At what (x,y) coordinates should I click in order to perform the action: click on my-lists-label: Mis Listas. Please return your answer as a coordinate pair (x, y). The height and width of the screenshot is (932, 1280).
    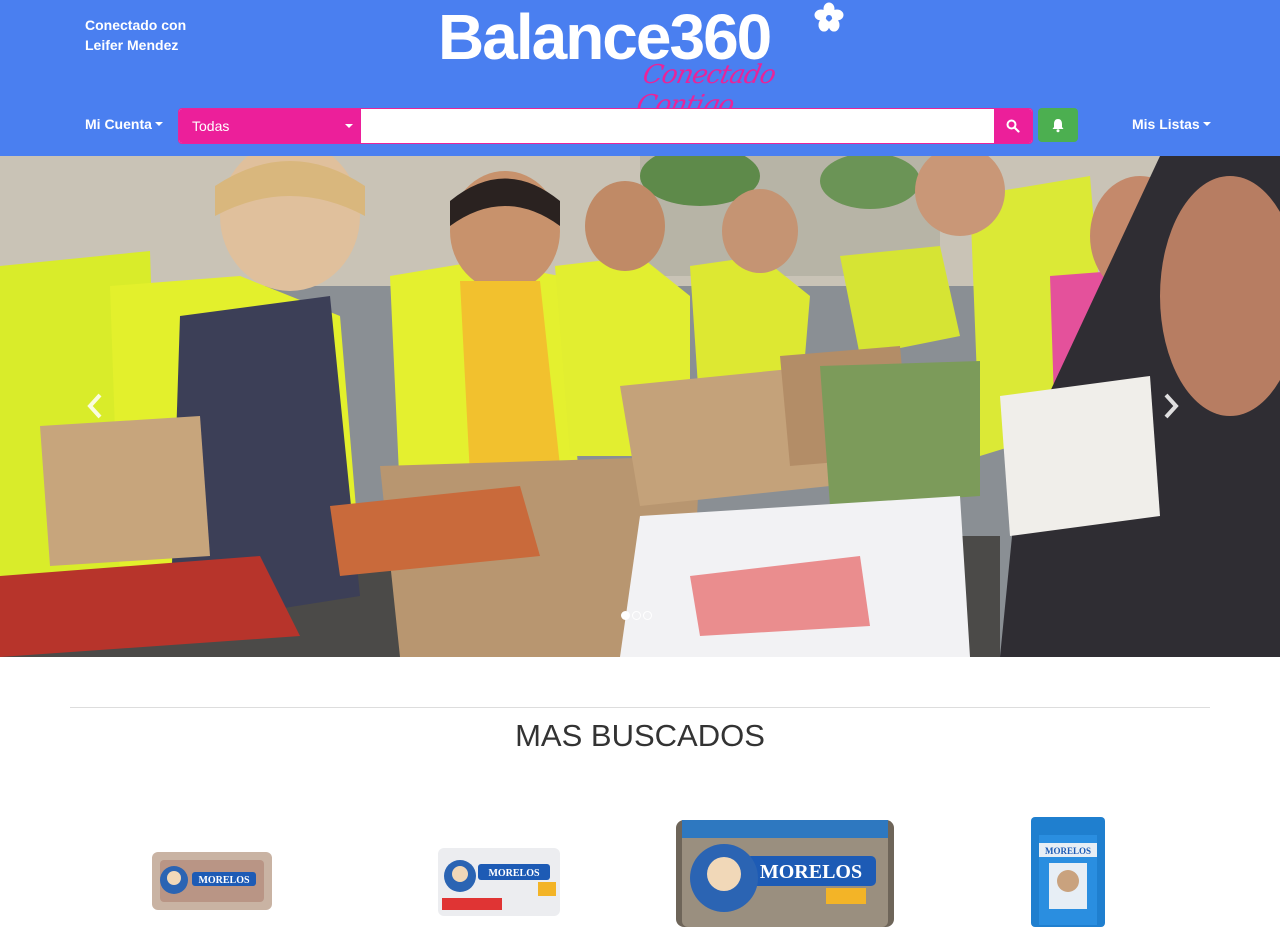
    Looking at the image, I should click on (1166, 124).